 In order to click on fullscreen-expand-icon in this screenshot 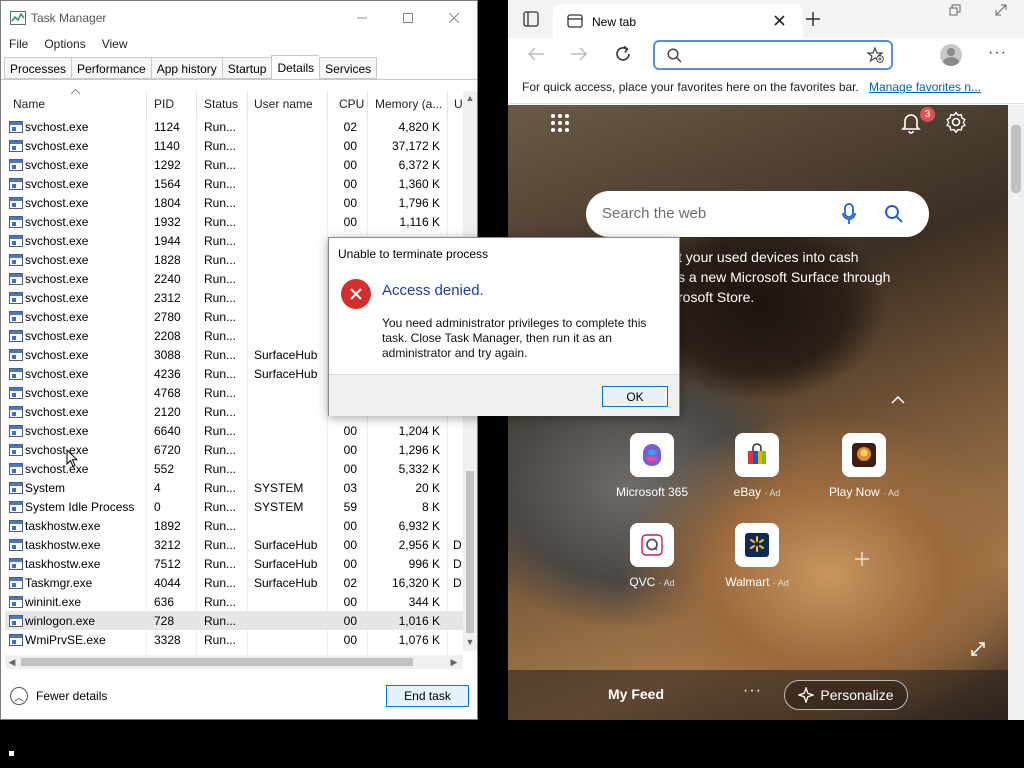, I will do `click(978, 649)`.